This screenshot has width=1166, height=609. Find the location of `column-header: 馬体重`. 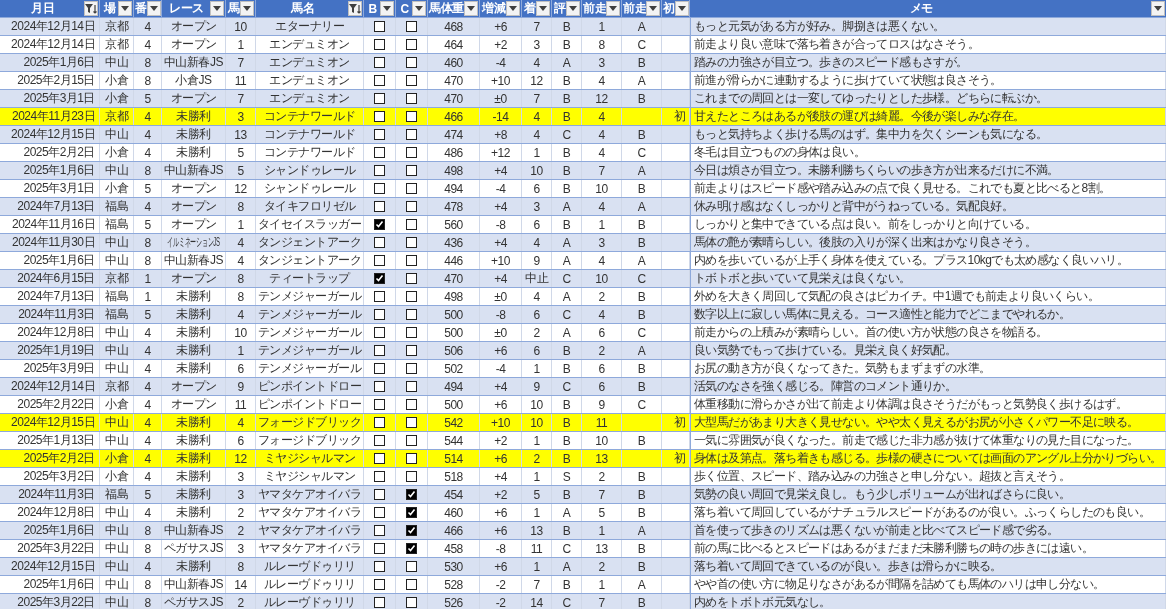

column-header: 馬体重 is located at coordinates (446, 8).